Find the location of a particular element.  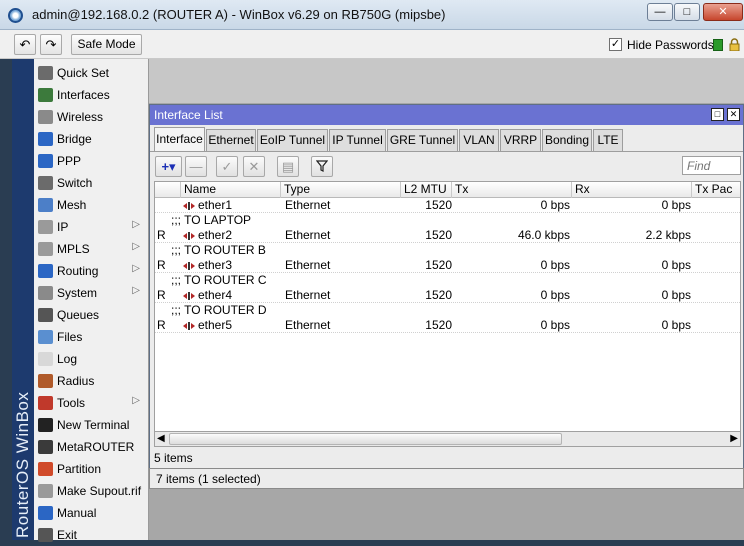

comment-row: ;;; TO ROUTER B is located at coordinates (447, 250).